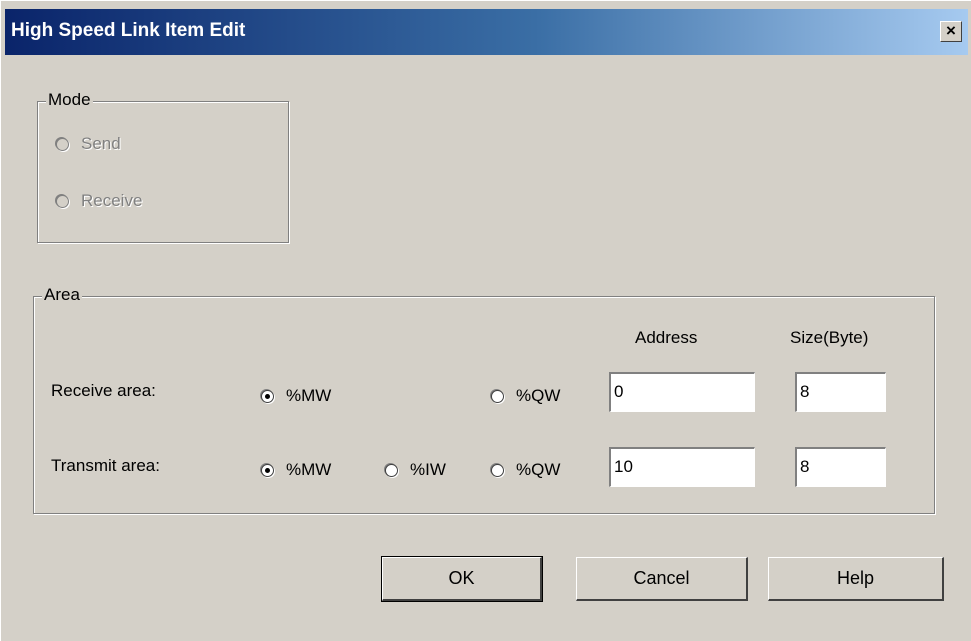  I want to click on radio-receive-label: Receive, so click(112, 200).